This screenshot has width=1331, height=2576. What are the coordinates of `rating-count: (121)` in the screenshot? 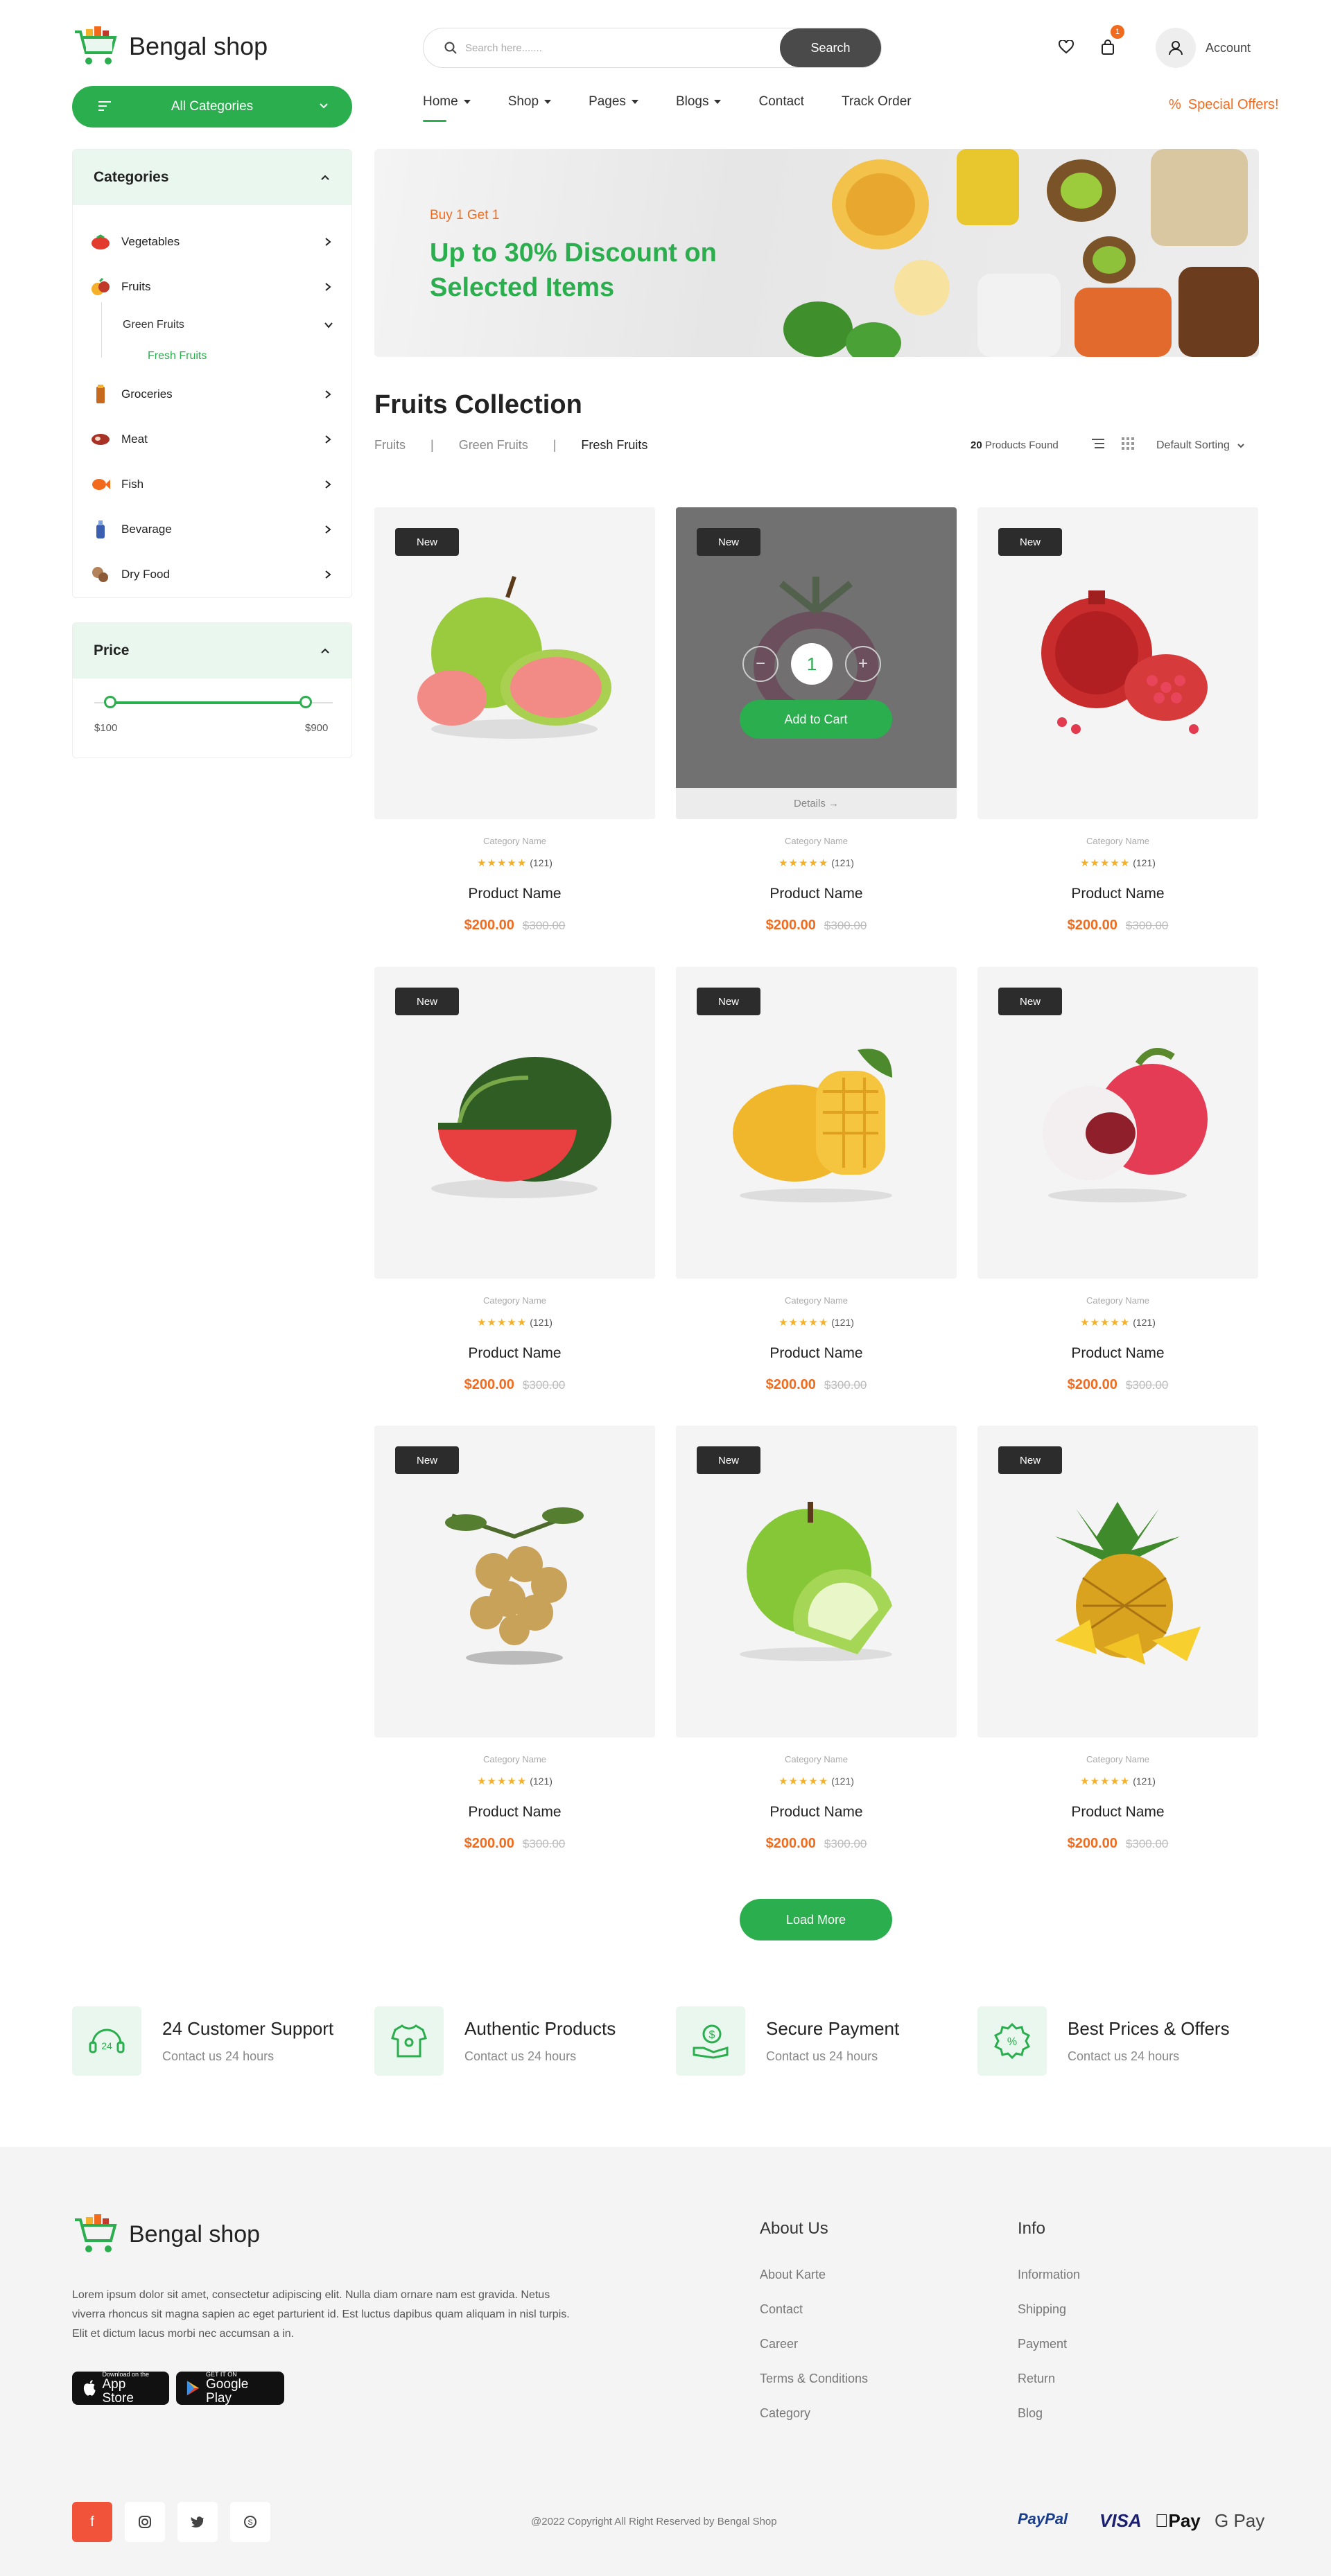 It's located at (842, 862).